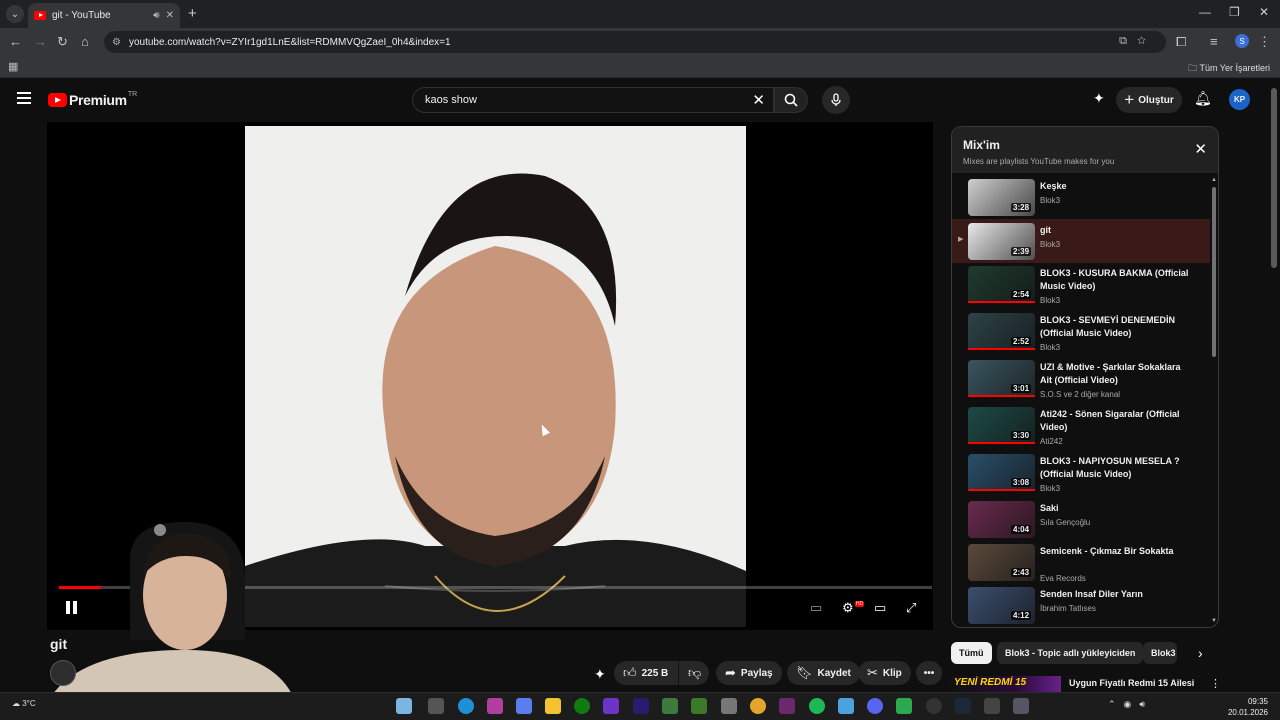  What do you see at coordinates (911, 608) in the screenshot?
I see `fullscreen-icon: ⤢` at bounding box center [911, 608].